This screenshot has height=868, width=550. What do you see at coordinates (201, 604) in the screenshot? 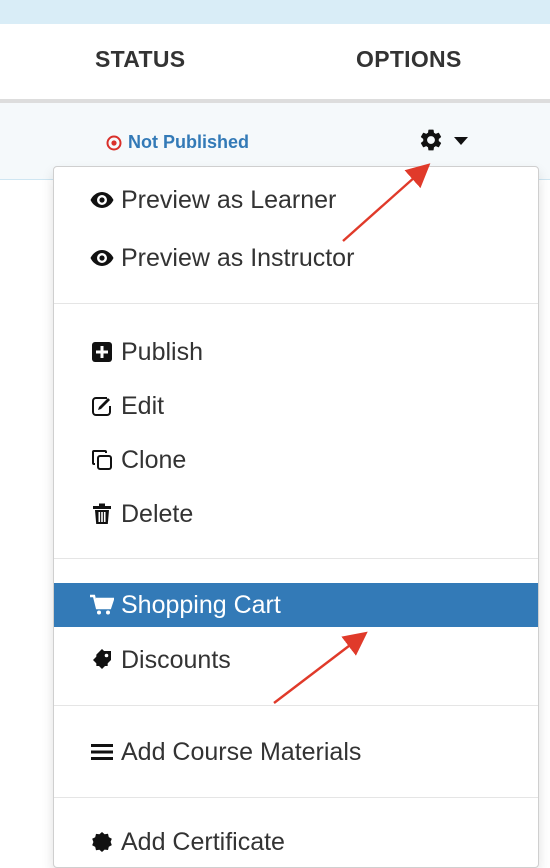
I see `menu-item-label: Shopping Cart` at bounding box center [201, 604].